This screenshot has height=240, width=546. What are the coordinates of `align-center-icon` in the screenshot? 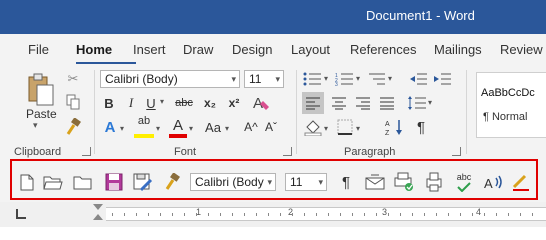 It's located at (339, 103).